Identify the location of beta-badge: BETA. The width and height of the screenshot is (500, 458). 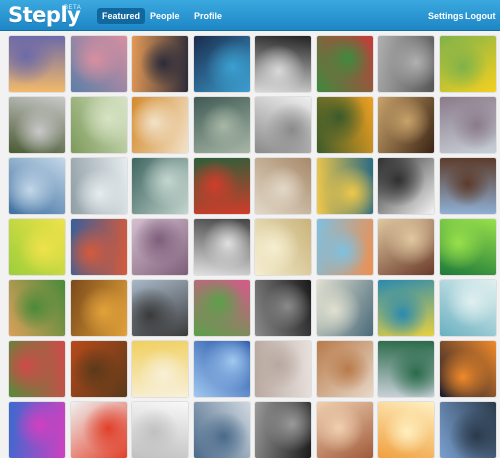
(73, 8).